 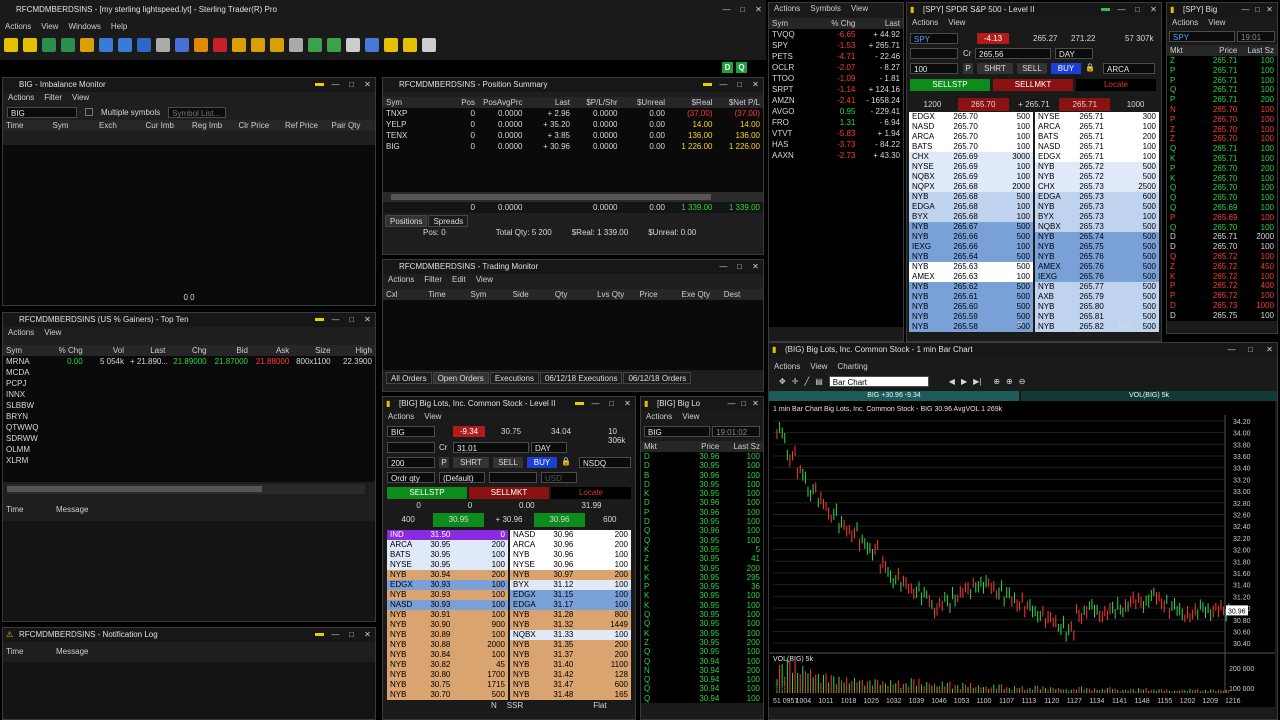 What do you see at coordinates (391, 45) in the screenshot?
I see `alert-icon` at bounding box center [391, 45].